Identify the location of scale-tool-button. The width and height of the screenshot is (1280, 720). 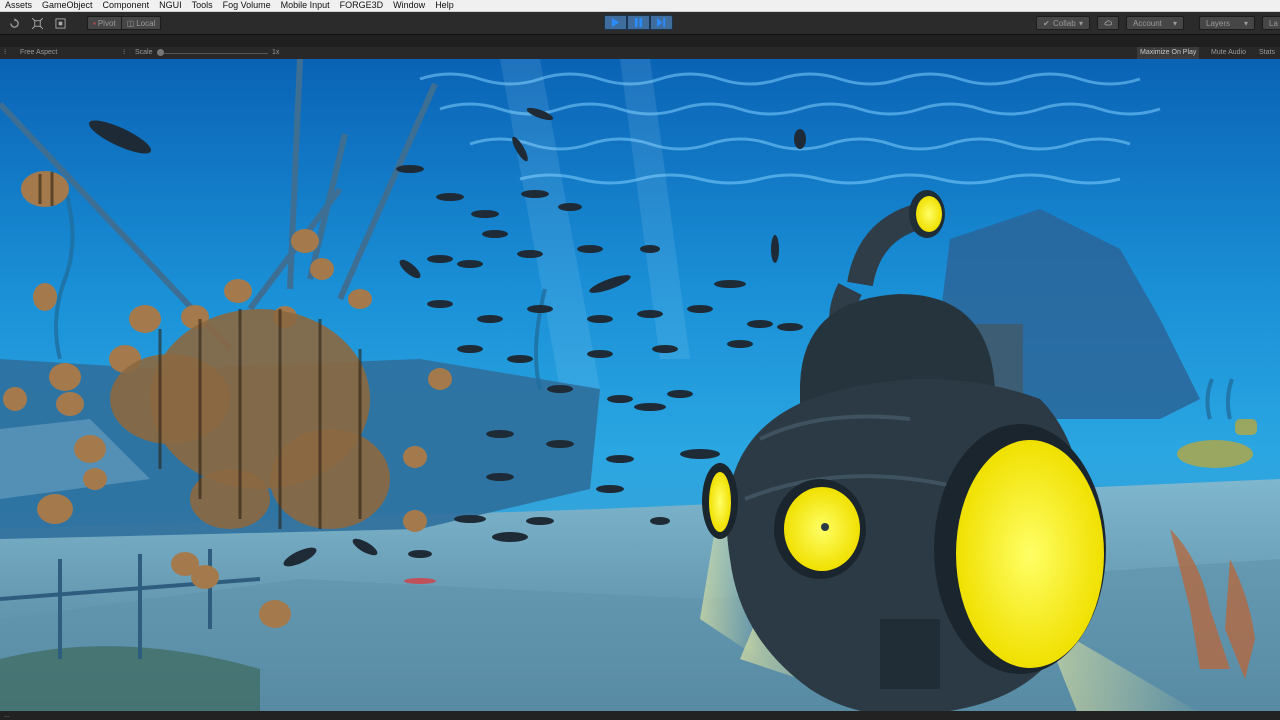
(37, 23).